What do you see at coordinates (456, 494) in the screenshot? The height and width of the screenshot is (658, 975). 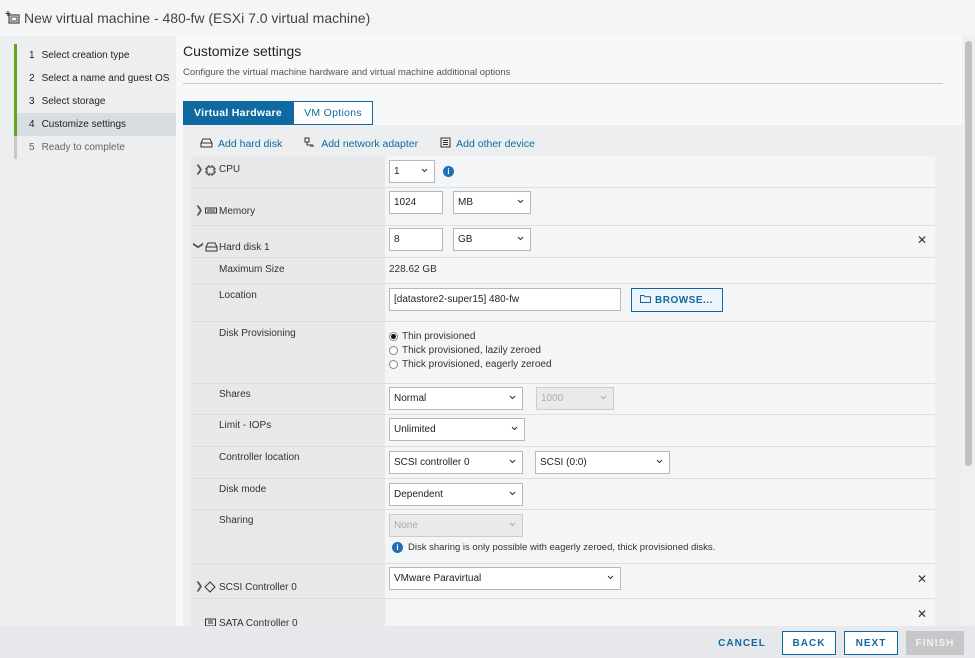 I see `disk-mode-select: Dependent` at bounding box center [456, 494].